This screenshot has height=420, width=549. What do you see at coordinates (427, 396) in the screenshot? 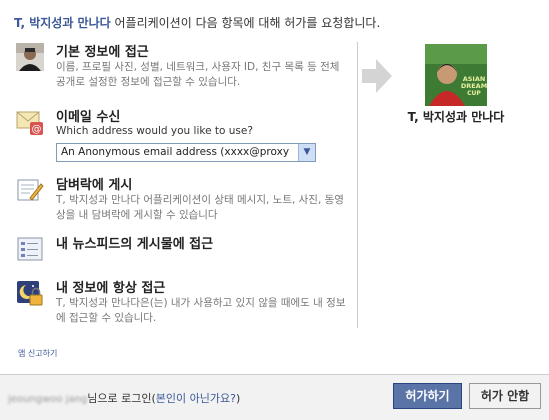
I see `allow-button: 허가하기` at bounding box center [427, 396].